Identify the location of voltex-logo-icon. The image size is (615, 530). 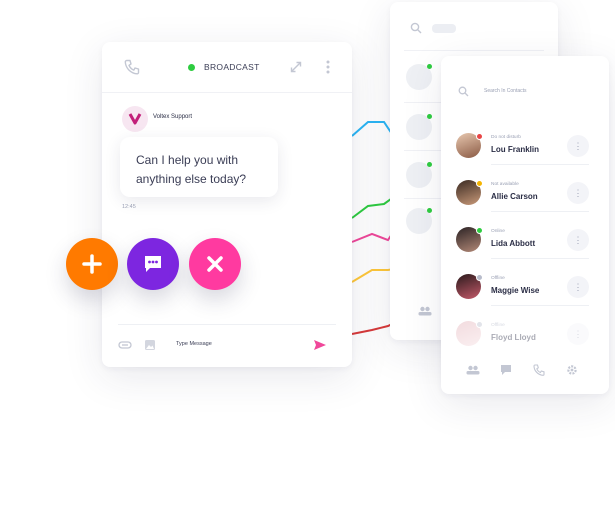
(135, 119).